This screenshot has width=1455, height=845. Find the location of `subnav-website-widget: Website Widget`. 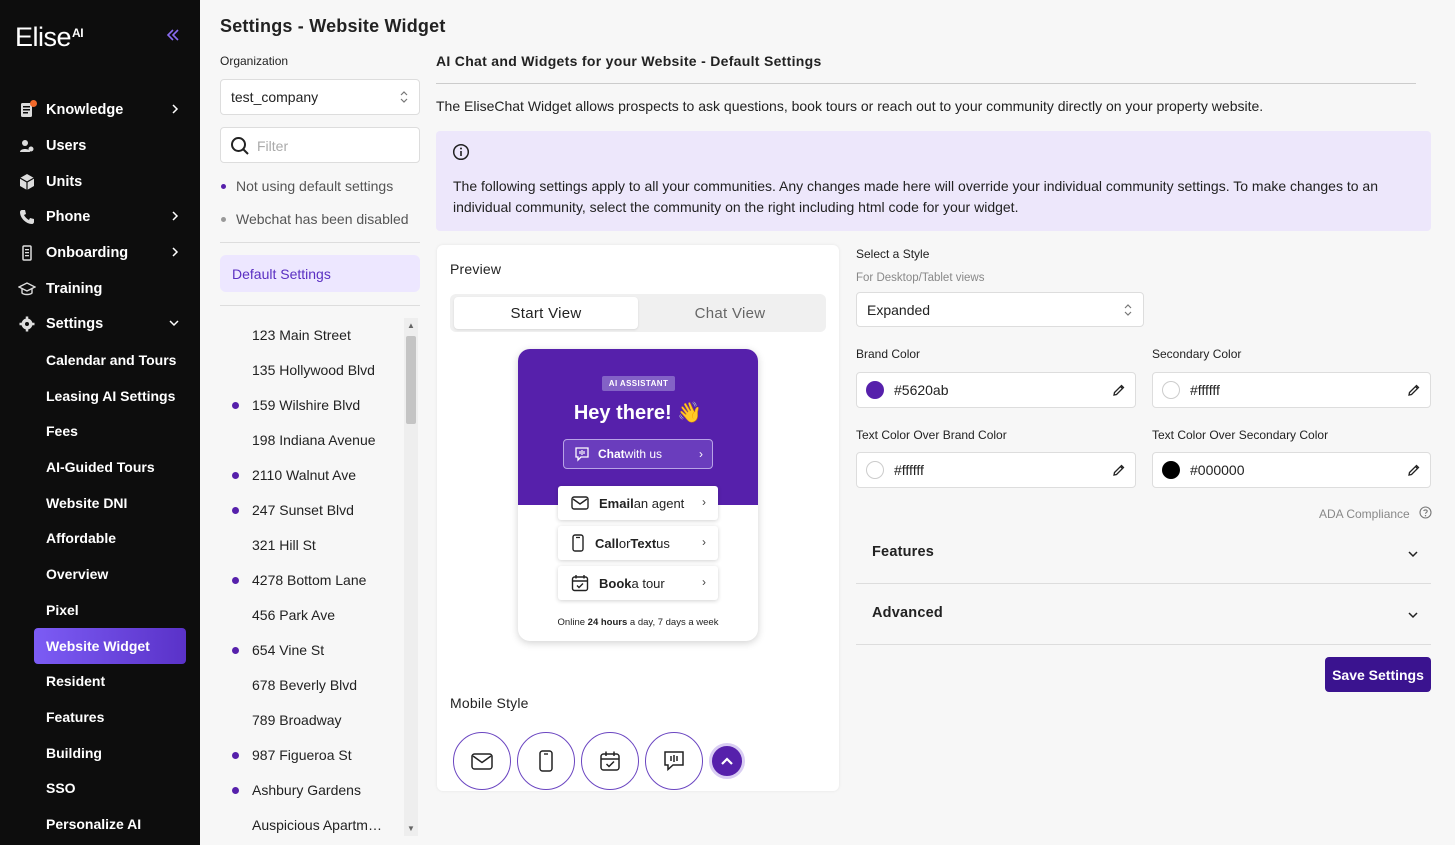

subnav-website-widget: Website Widget is located at coordinates (110, 646).